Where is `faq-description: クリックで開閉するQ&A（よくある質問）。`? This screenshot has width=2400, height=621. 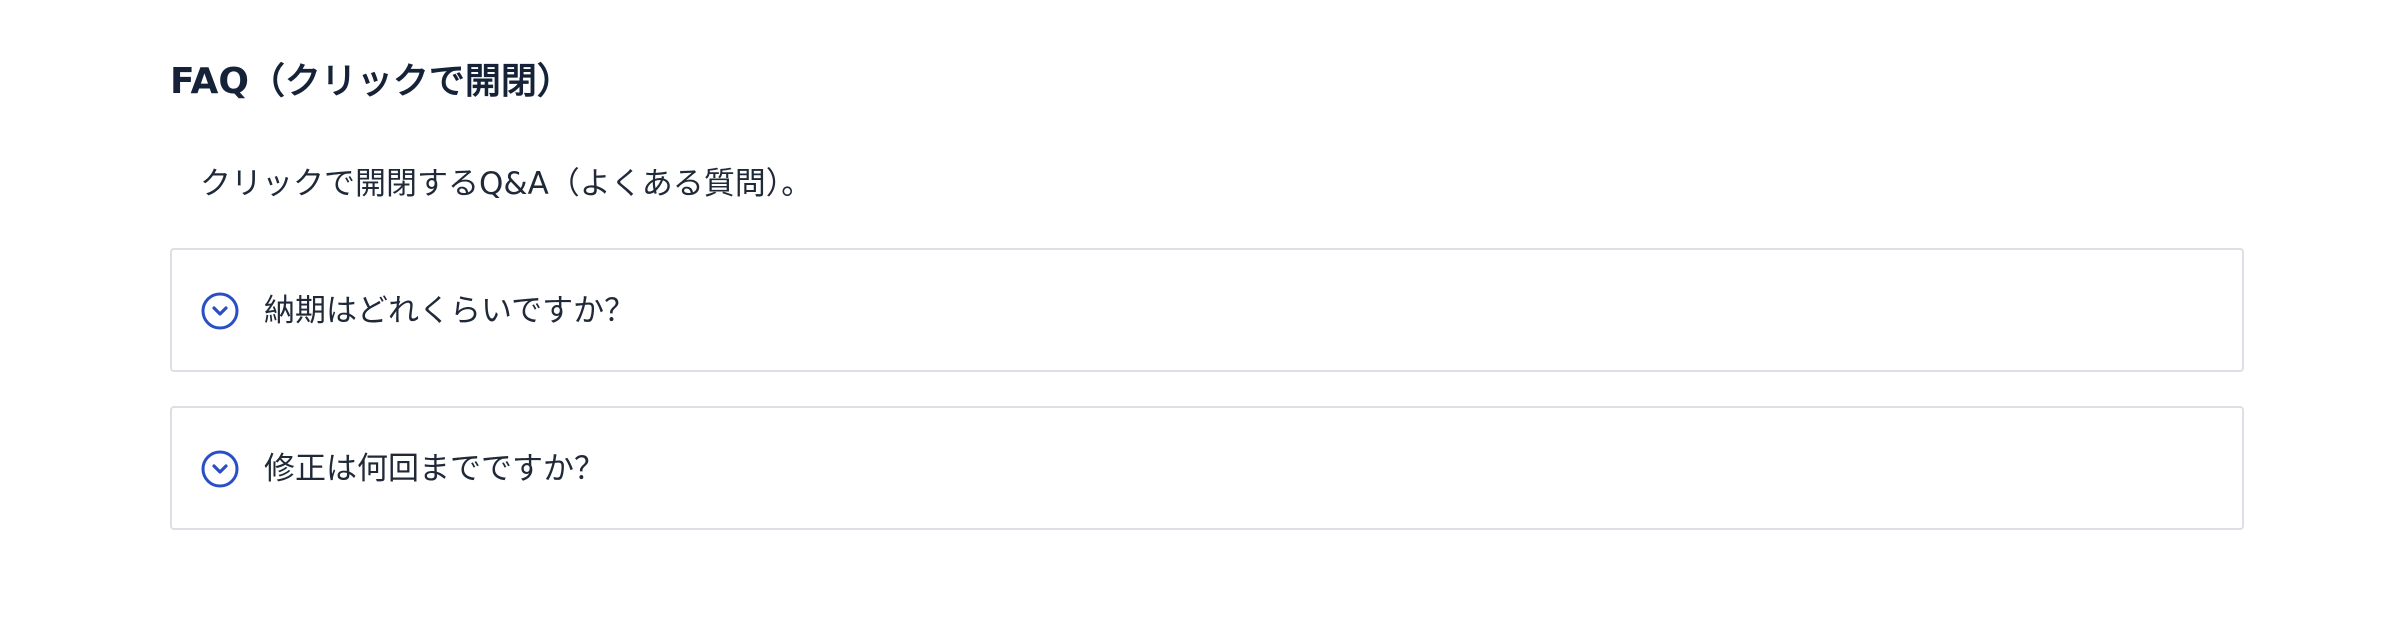
faq-description: クリックで開閉するQ&A（よくある質問）。 is located at coordinates (506, 184).